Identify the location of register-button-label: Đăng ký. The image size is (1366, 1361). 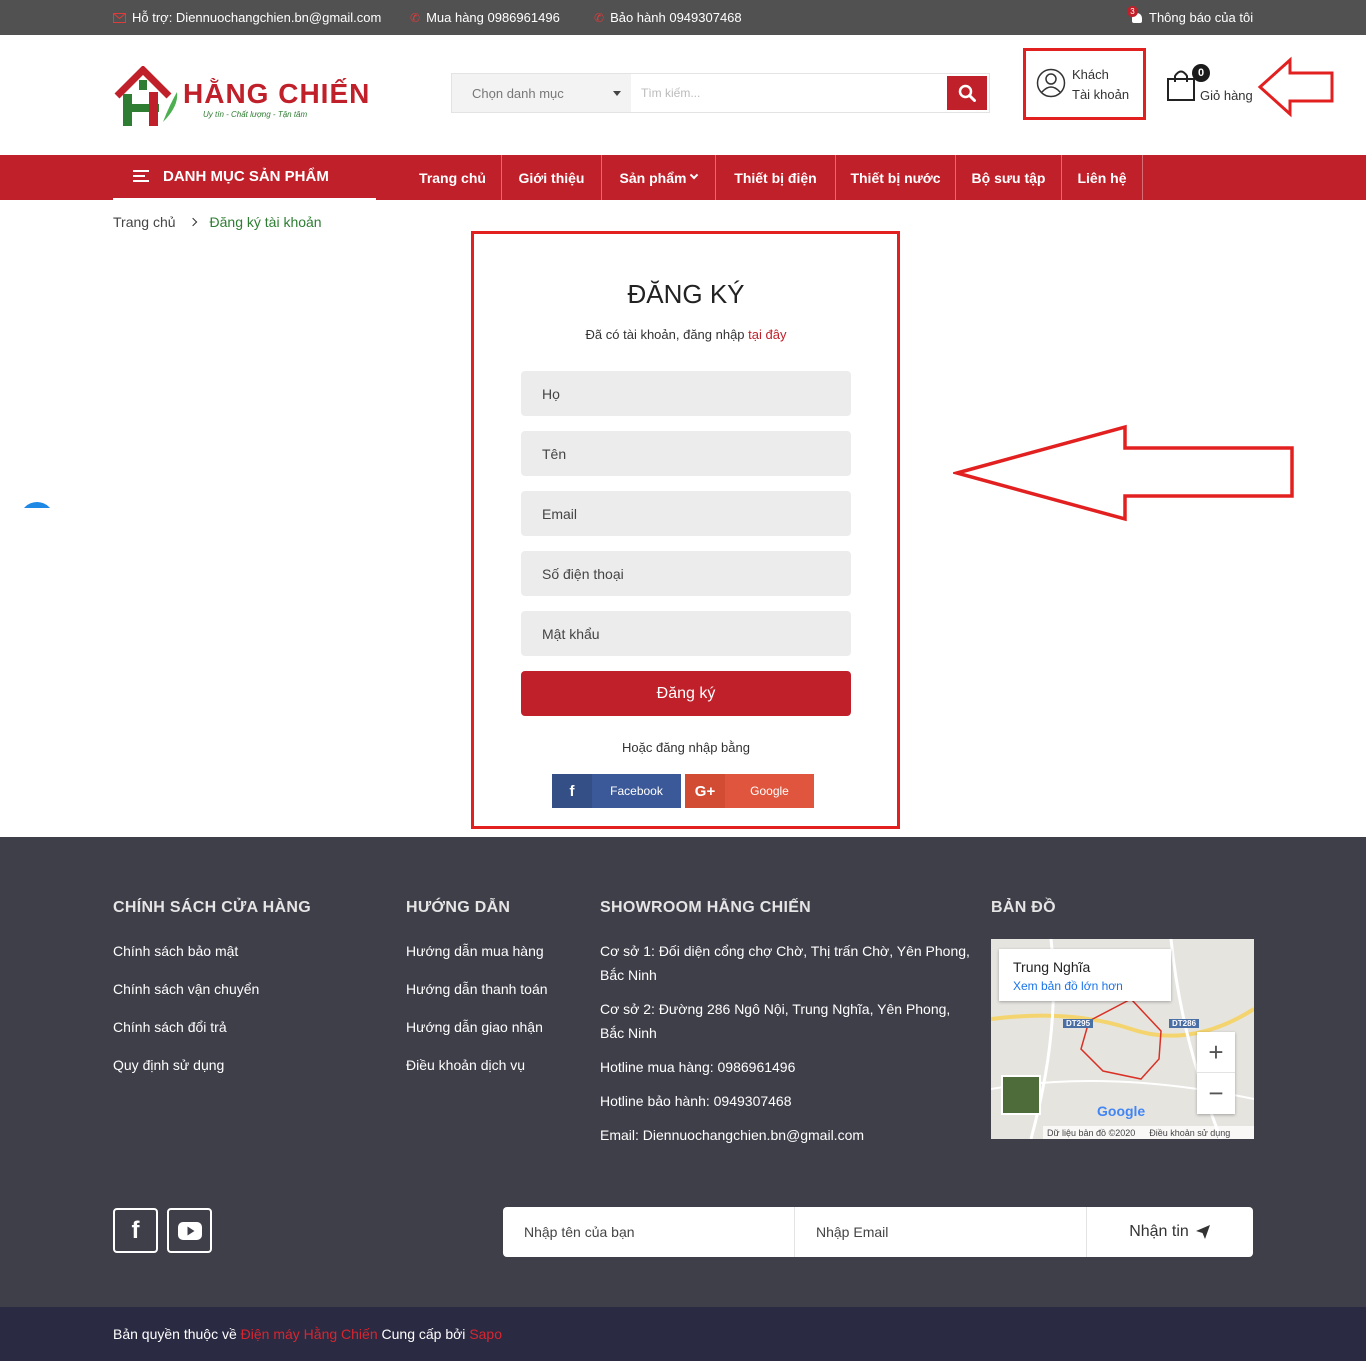
(686, 693).